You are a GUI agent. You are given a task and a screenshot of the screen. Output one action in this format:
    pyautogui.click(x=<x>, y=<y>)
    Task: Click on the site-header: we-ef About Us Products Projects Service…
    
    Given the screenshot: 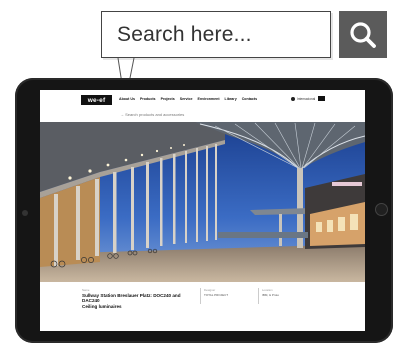 What is the action you would take?
    pyautogui.click(x=202, y=100)
    